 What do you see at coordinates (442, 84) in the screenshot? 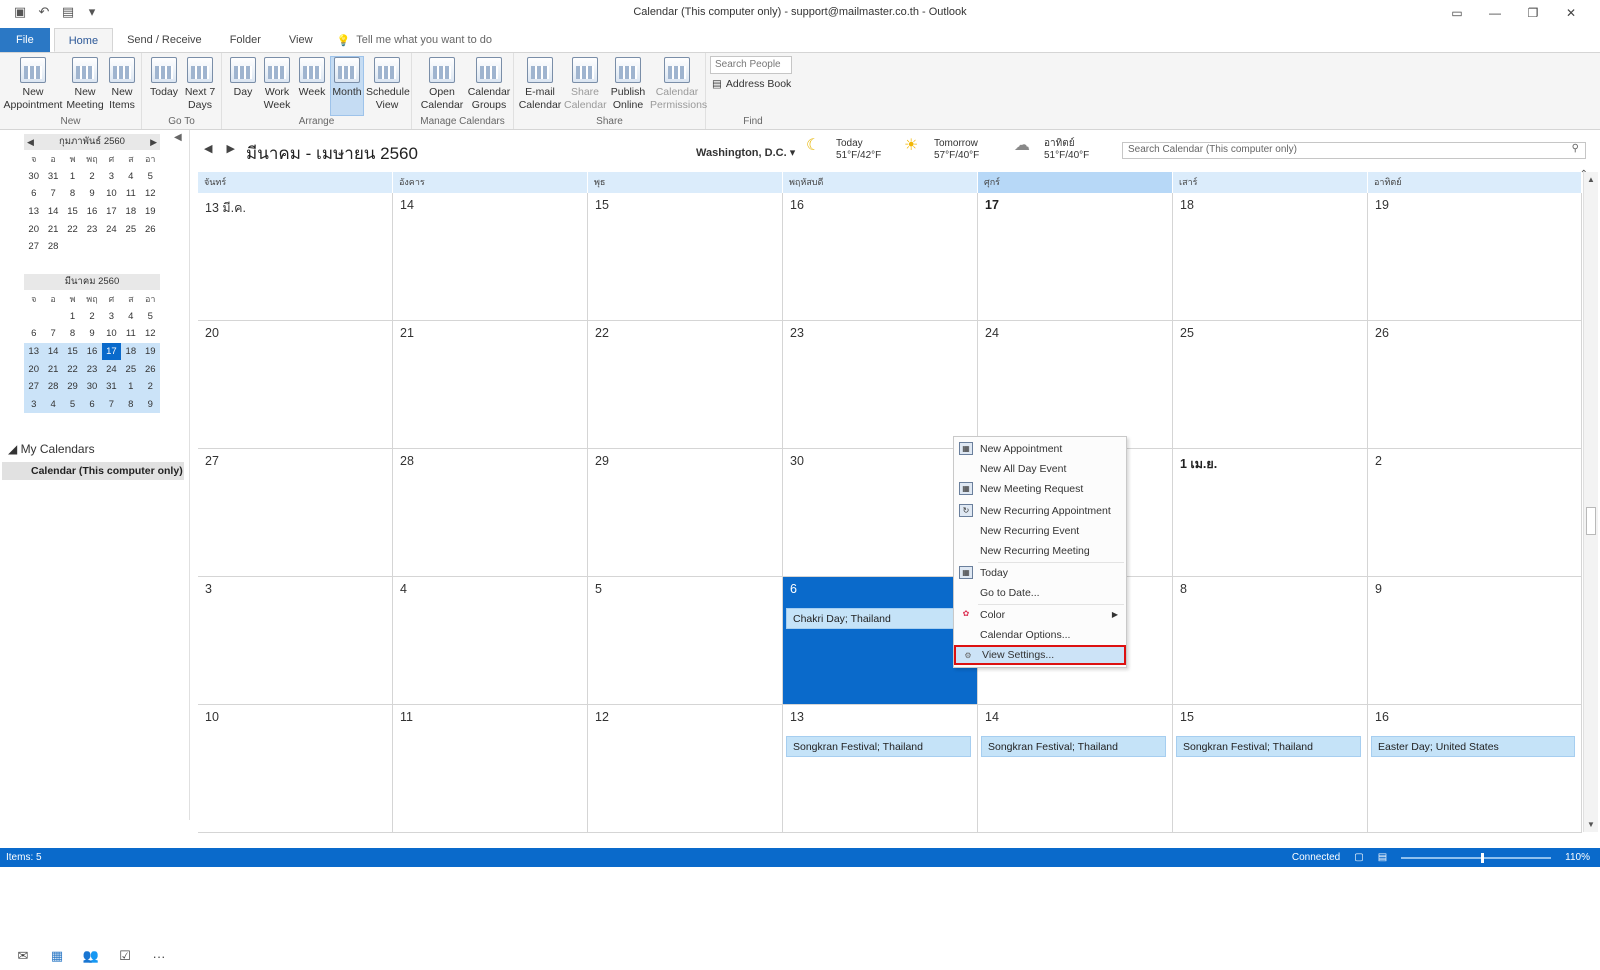
I see `open-calendar-button: Open Calendar` at bounding box center [442, 84].